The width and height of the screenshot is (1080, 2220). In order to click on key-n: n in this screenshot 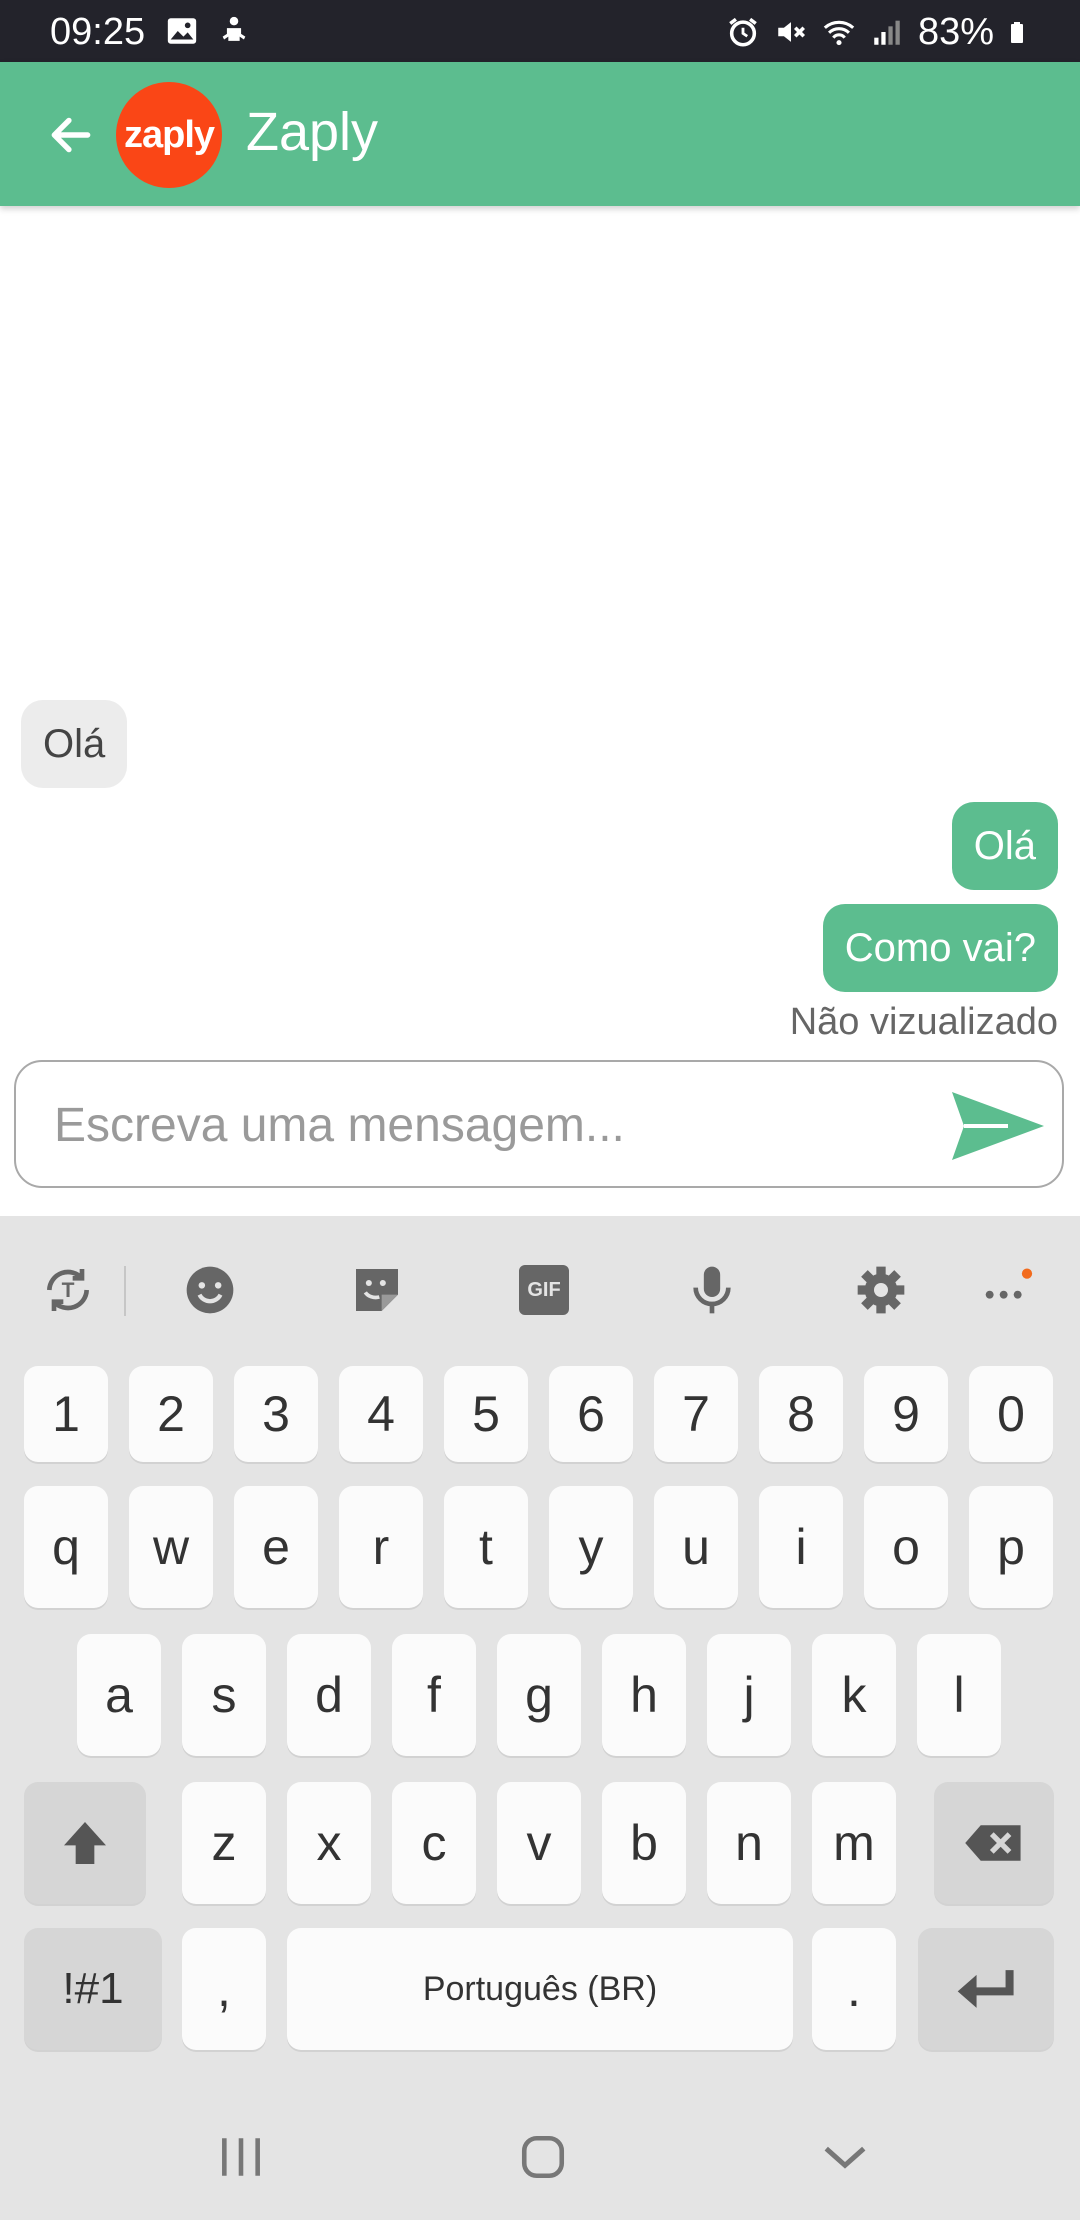, I will do `click(749, 1843)`.